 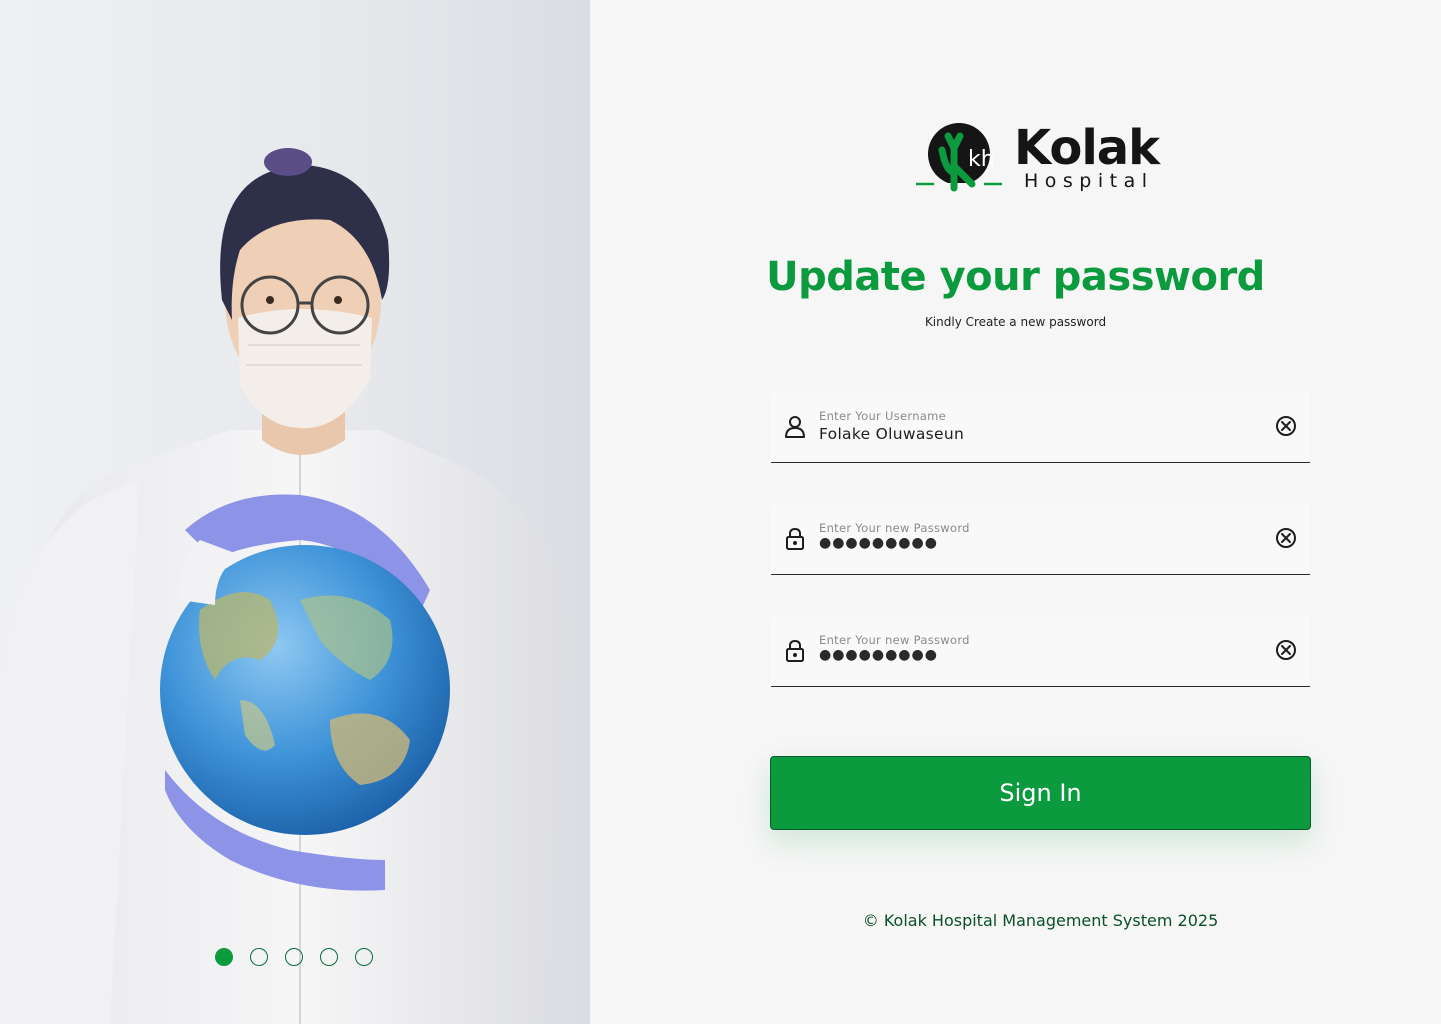 What do you see at coordinates (1087, 148) in the screenshot?
I see `brand-name: Kolak` at bounding box center [1087, 148].